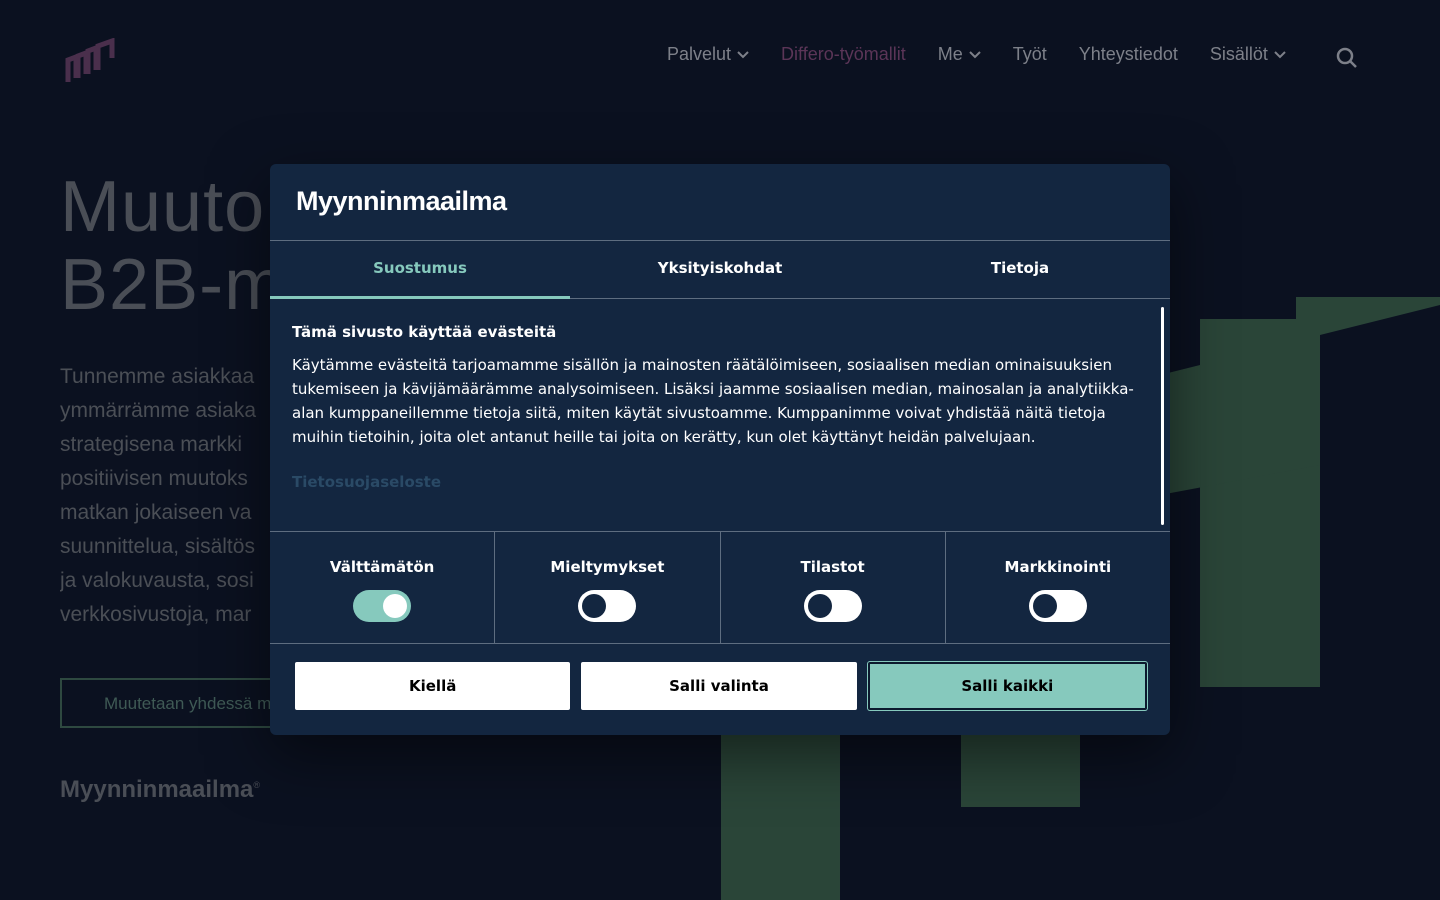  I want to click on hero-title-line: B2B-m, so click(173, 285).